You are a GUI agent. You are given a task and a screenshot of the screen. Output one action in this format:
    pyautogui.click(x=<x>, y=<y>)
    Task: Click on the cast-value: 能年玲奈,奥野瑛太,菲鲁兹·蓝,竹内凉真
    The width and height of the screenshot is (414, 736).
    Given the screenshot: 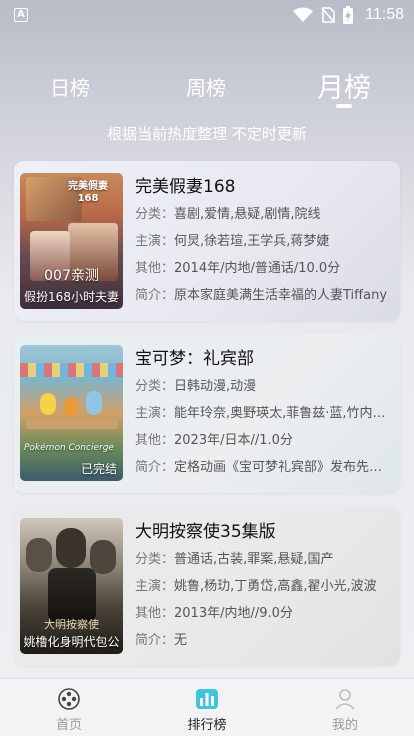 What is the action you would take?
    pyautogui.click(x=283, y=413)
    